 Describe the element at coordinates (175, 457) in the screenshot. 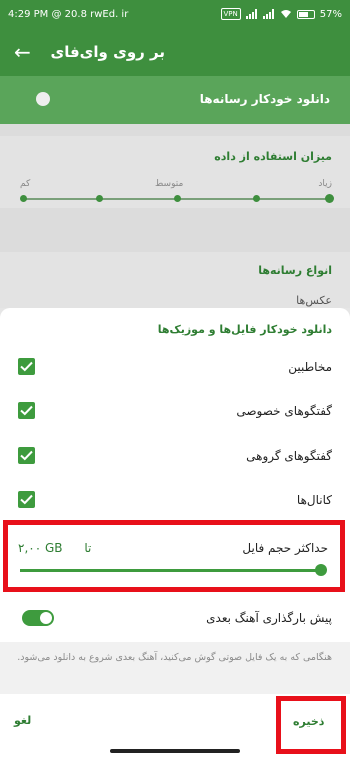

I see `checkbox-row-group-chats: گفتگوهای گروهی` at that location.